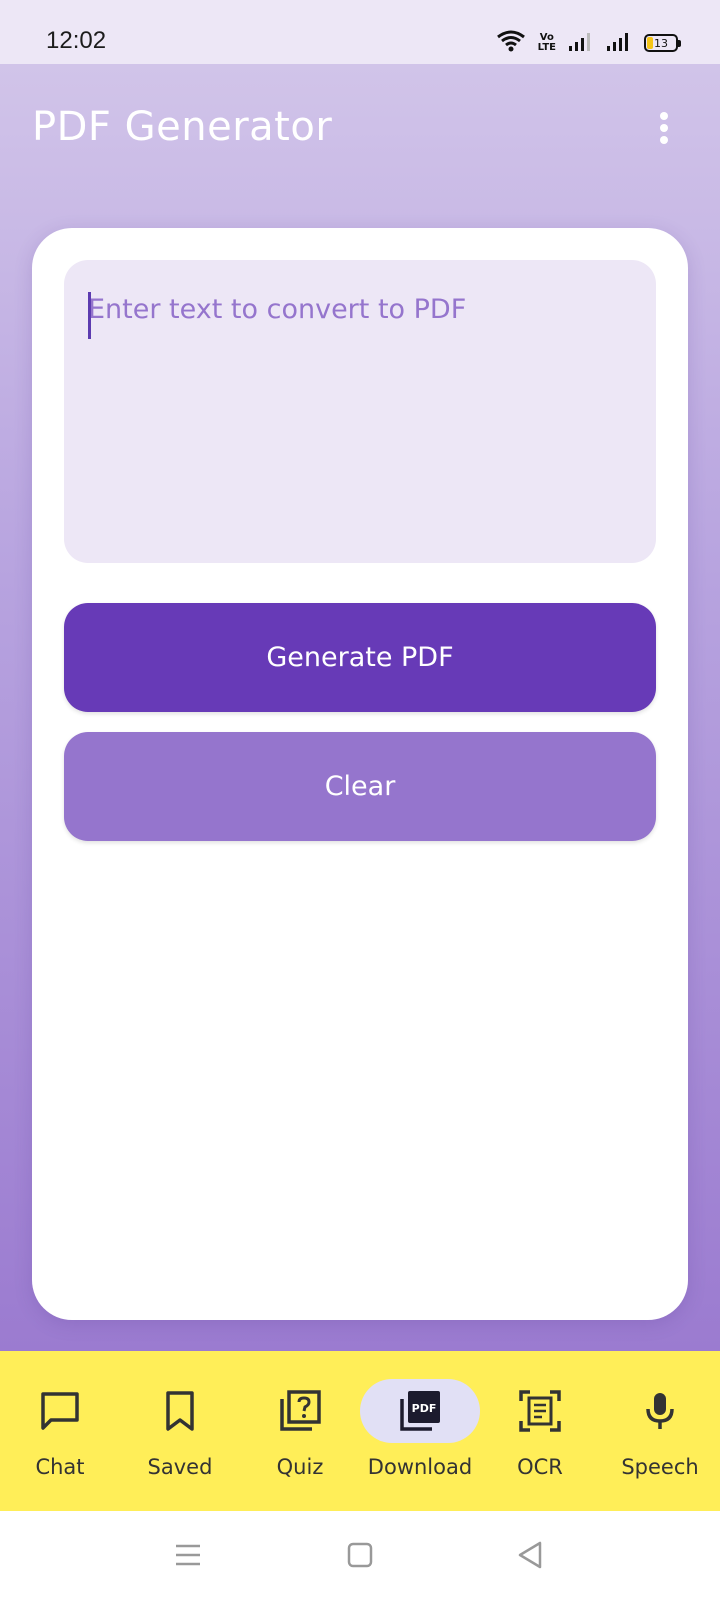 The height and width of the screenshot is (1600, 720). I want to click on nav-item-chat: Chat, so click(60, 1431).